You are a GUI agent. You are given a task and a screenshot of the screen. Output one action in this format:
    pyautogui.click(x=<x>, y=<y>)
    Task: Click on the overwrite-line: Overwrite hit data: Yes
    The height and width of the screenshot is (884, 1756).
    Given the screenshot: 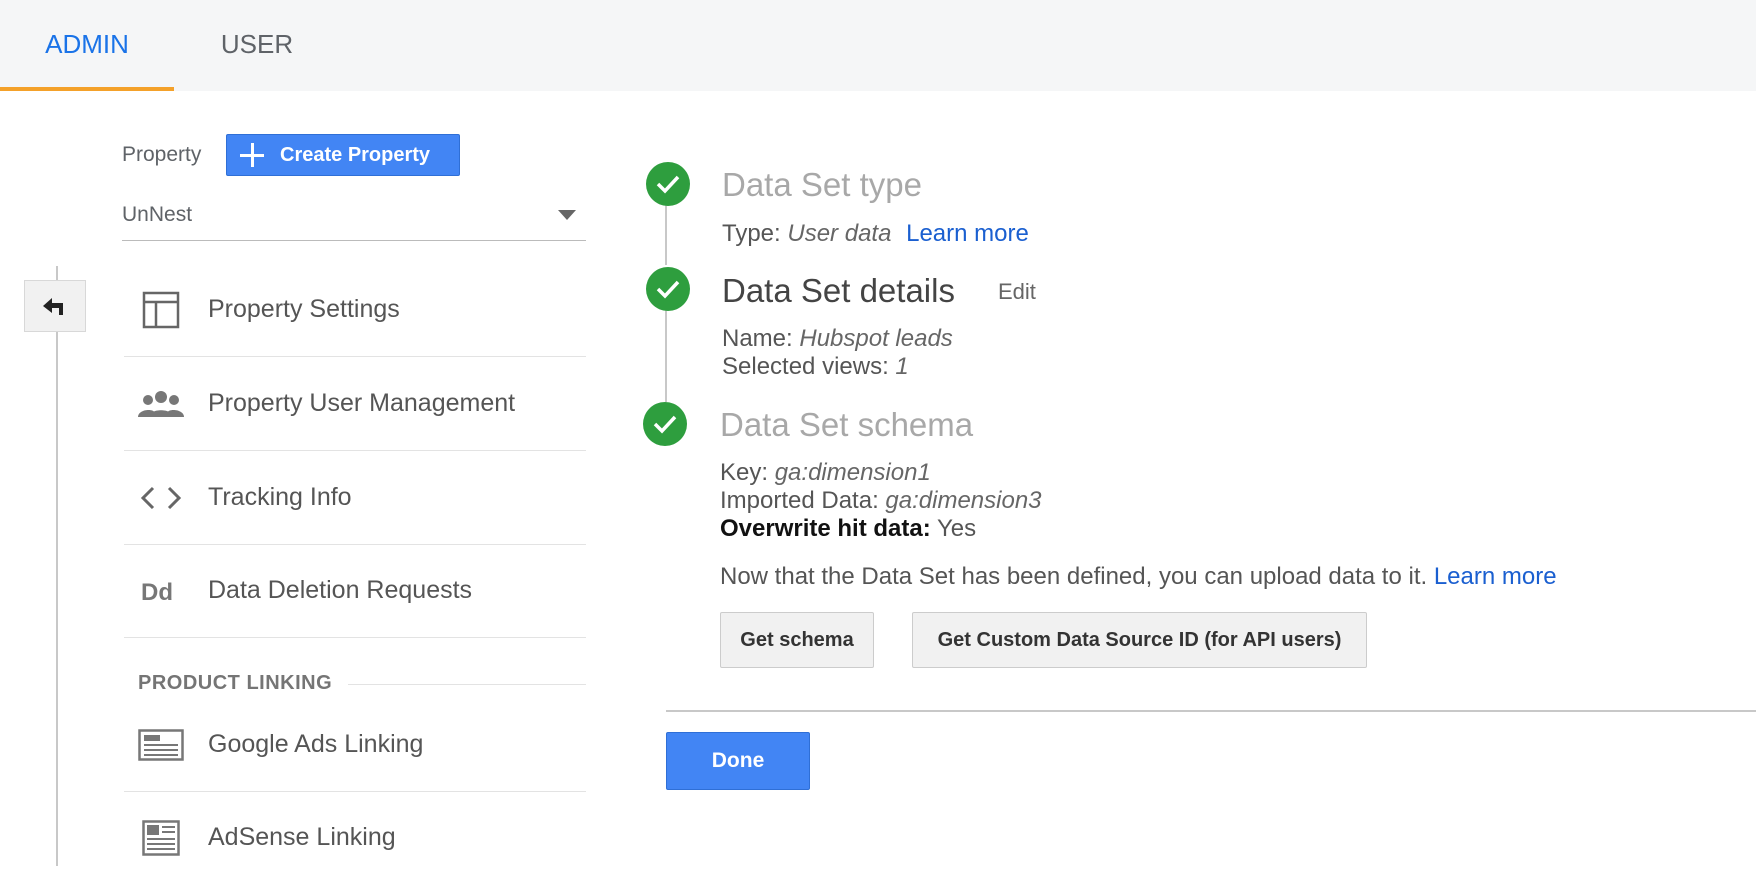 What is the action you would take?
    pyautogui.click(x=848, y=529)
    